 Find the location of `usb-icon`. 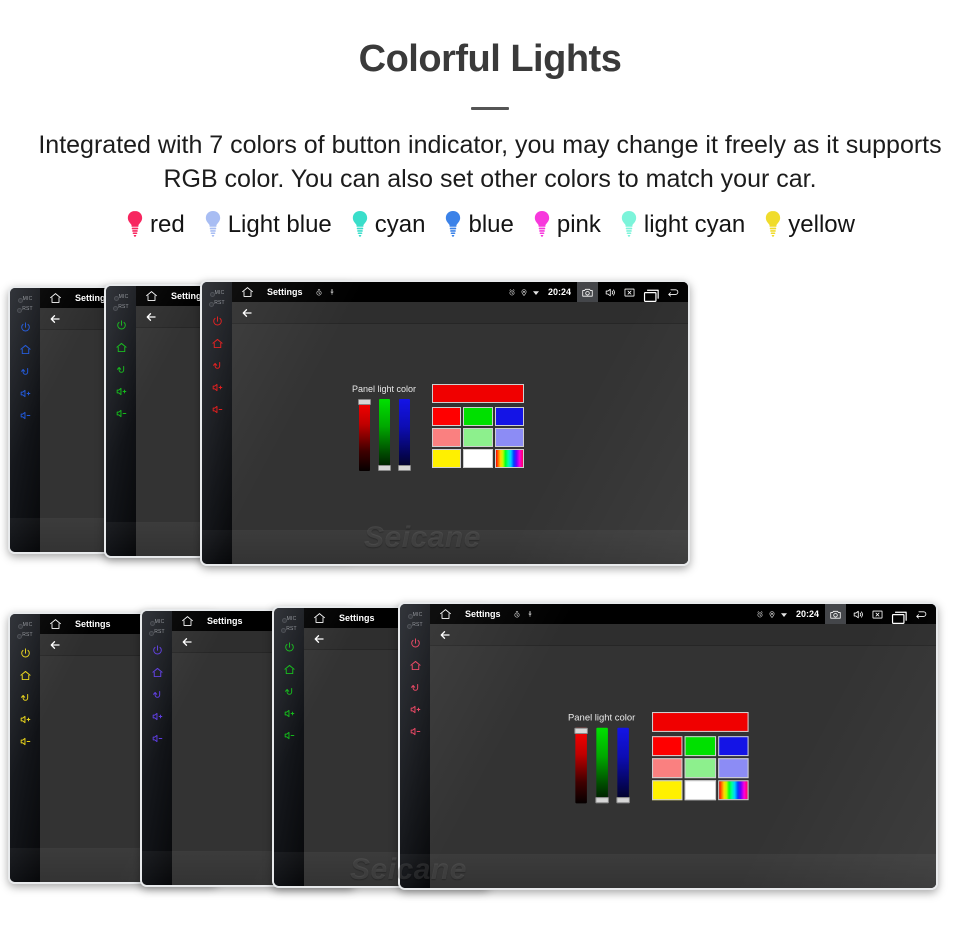

usb-icon is located at coordinates (530, 614).